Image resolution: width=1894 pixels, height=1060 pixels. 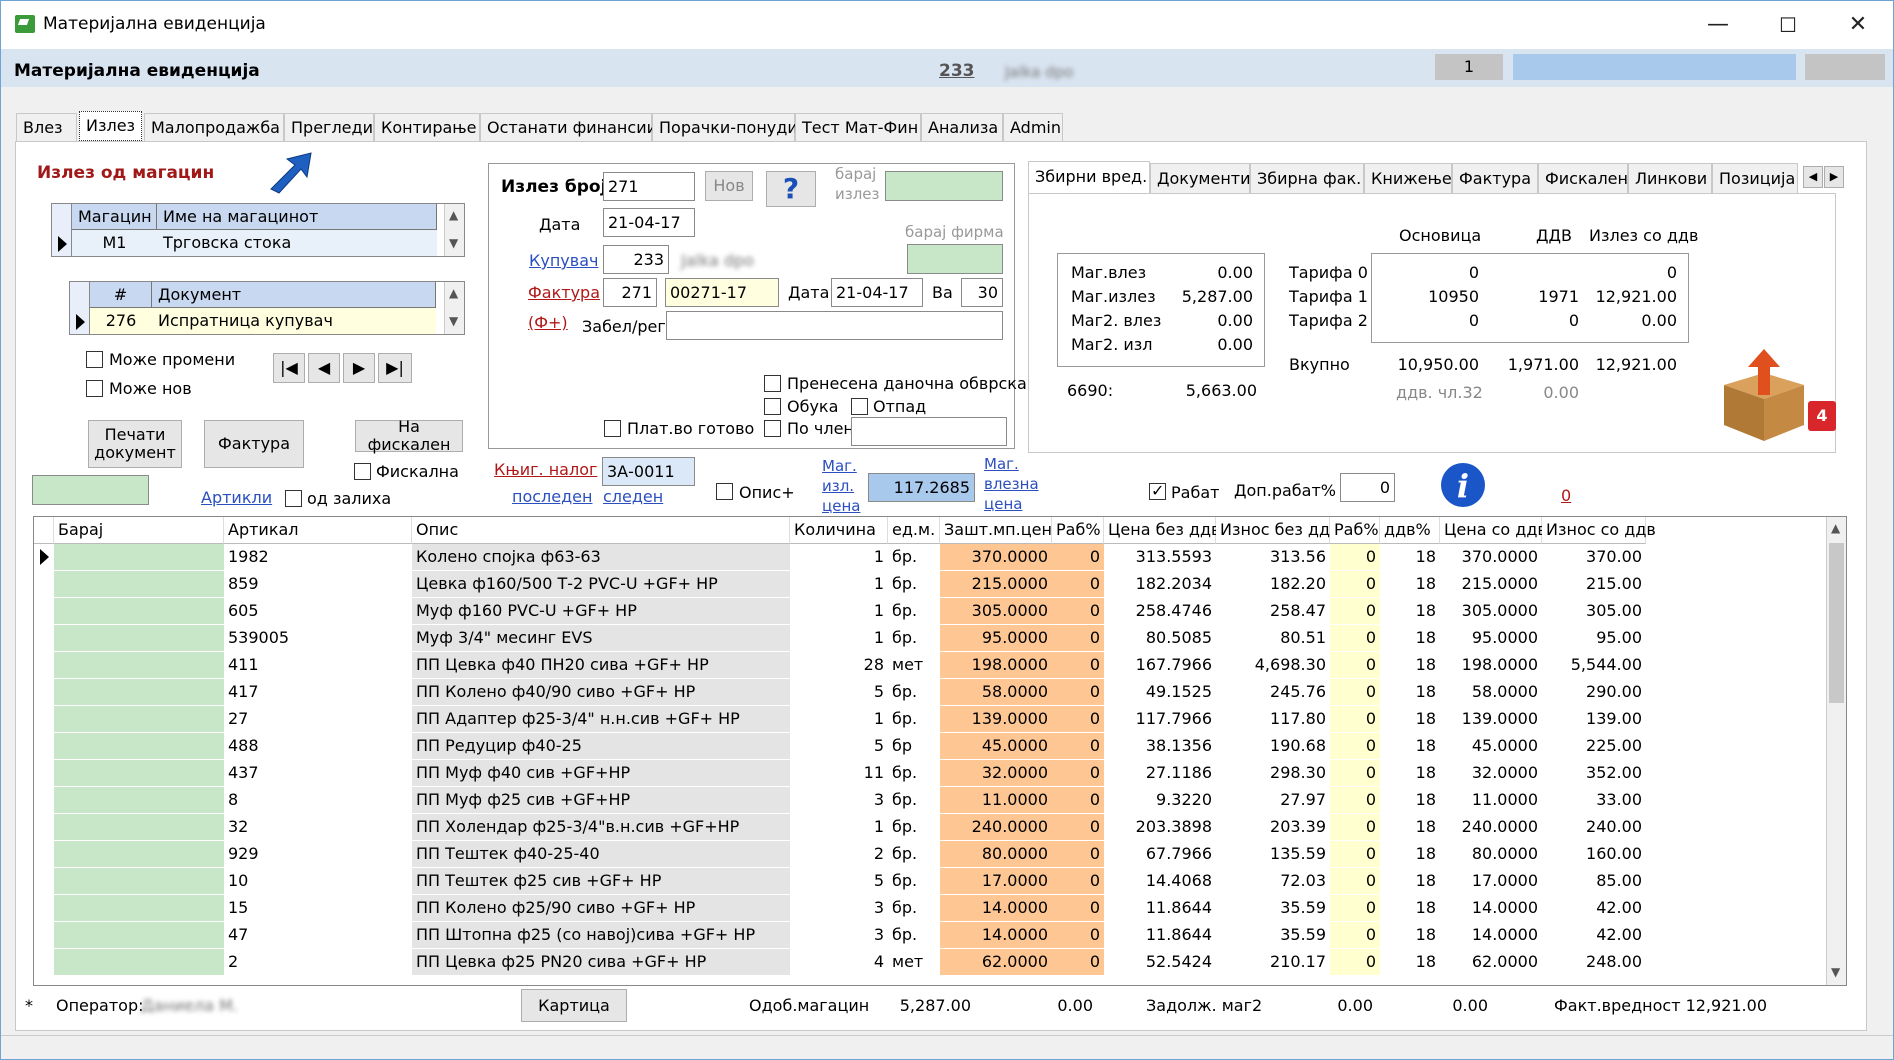 What do you see at coordinates (1491, 584) in the screenshot?
I see `cell-price-with-vat: 215.0000` at bounding box center [1491, 584].